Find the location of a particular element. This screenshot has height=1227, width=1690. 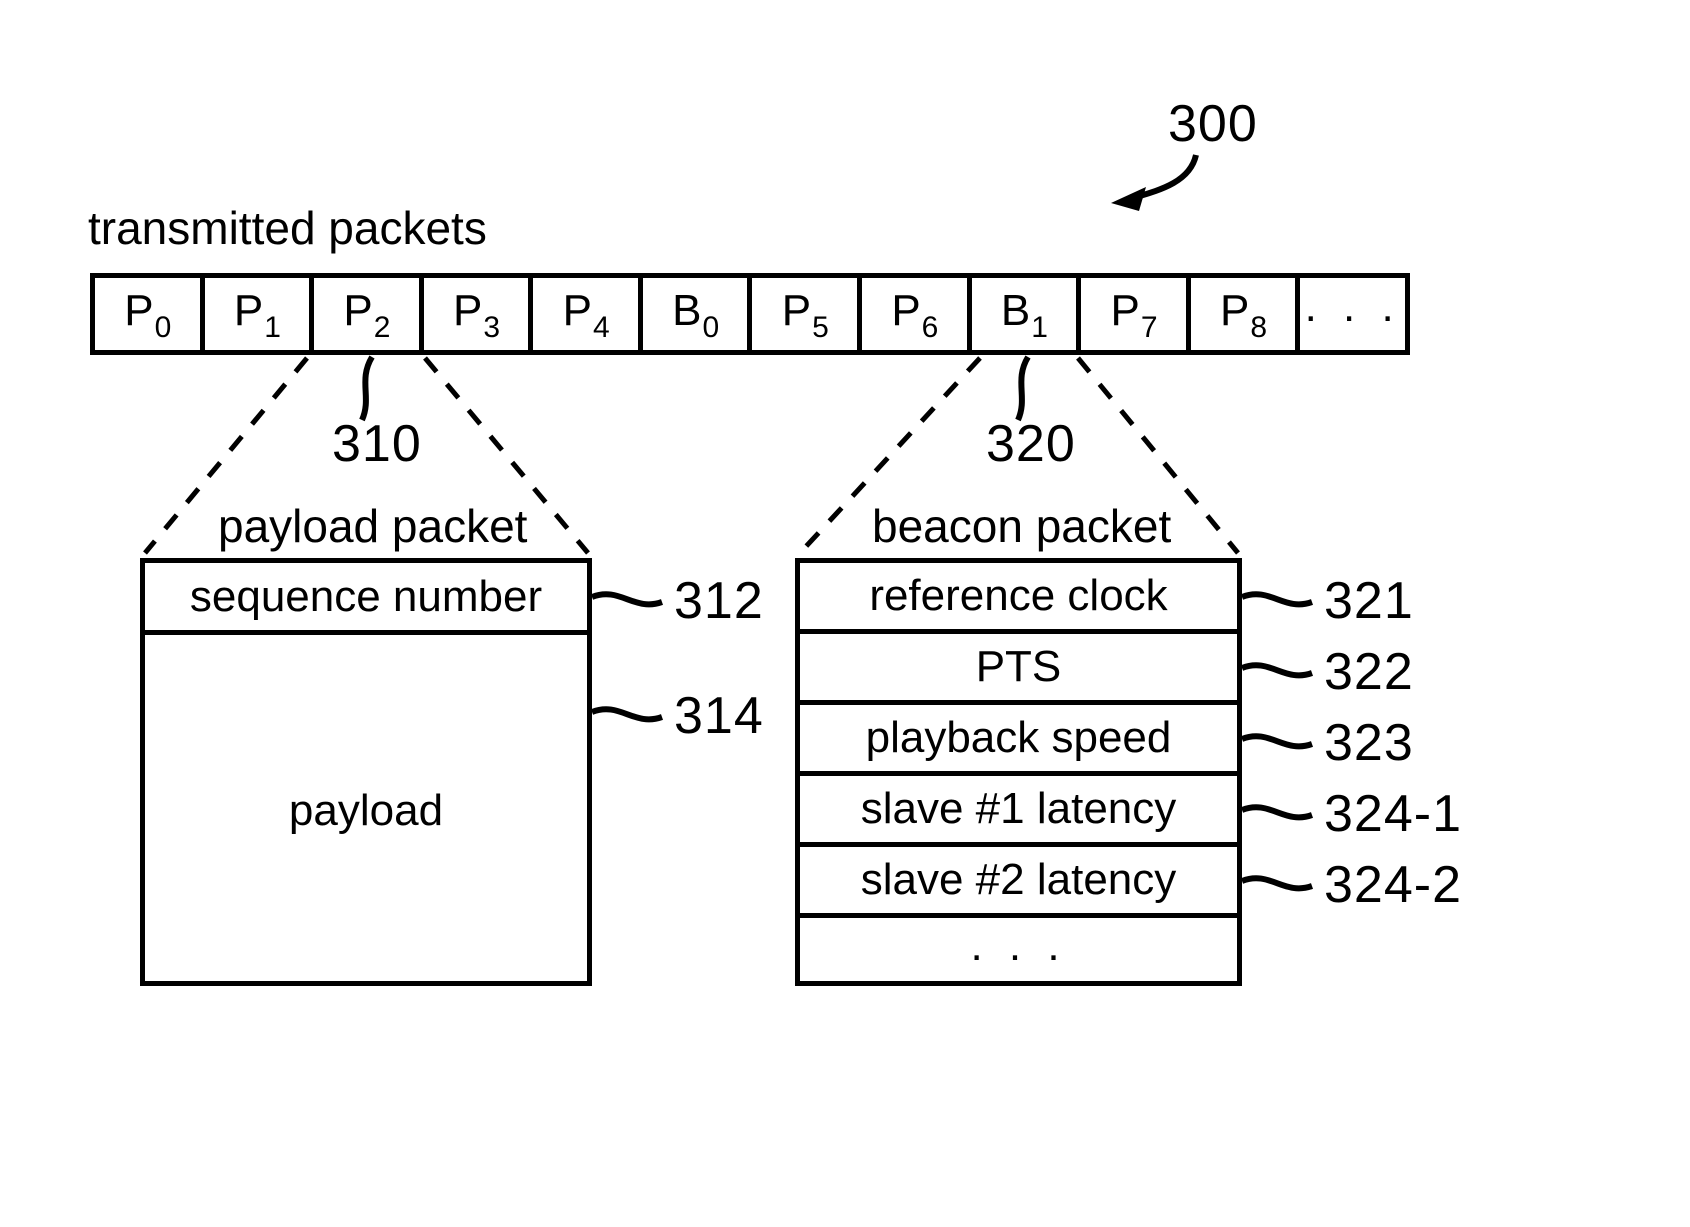

field-more: . . . is located at coordinates (1018, 952).